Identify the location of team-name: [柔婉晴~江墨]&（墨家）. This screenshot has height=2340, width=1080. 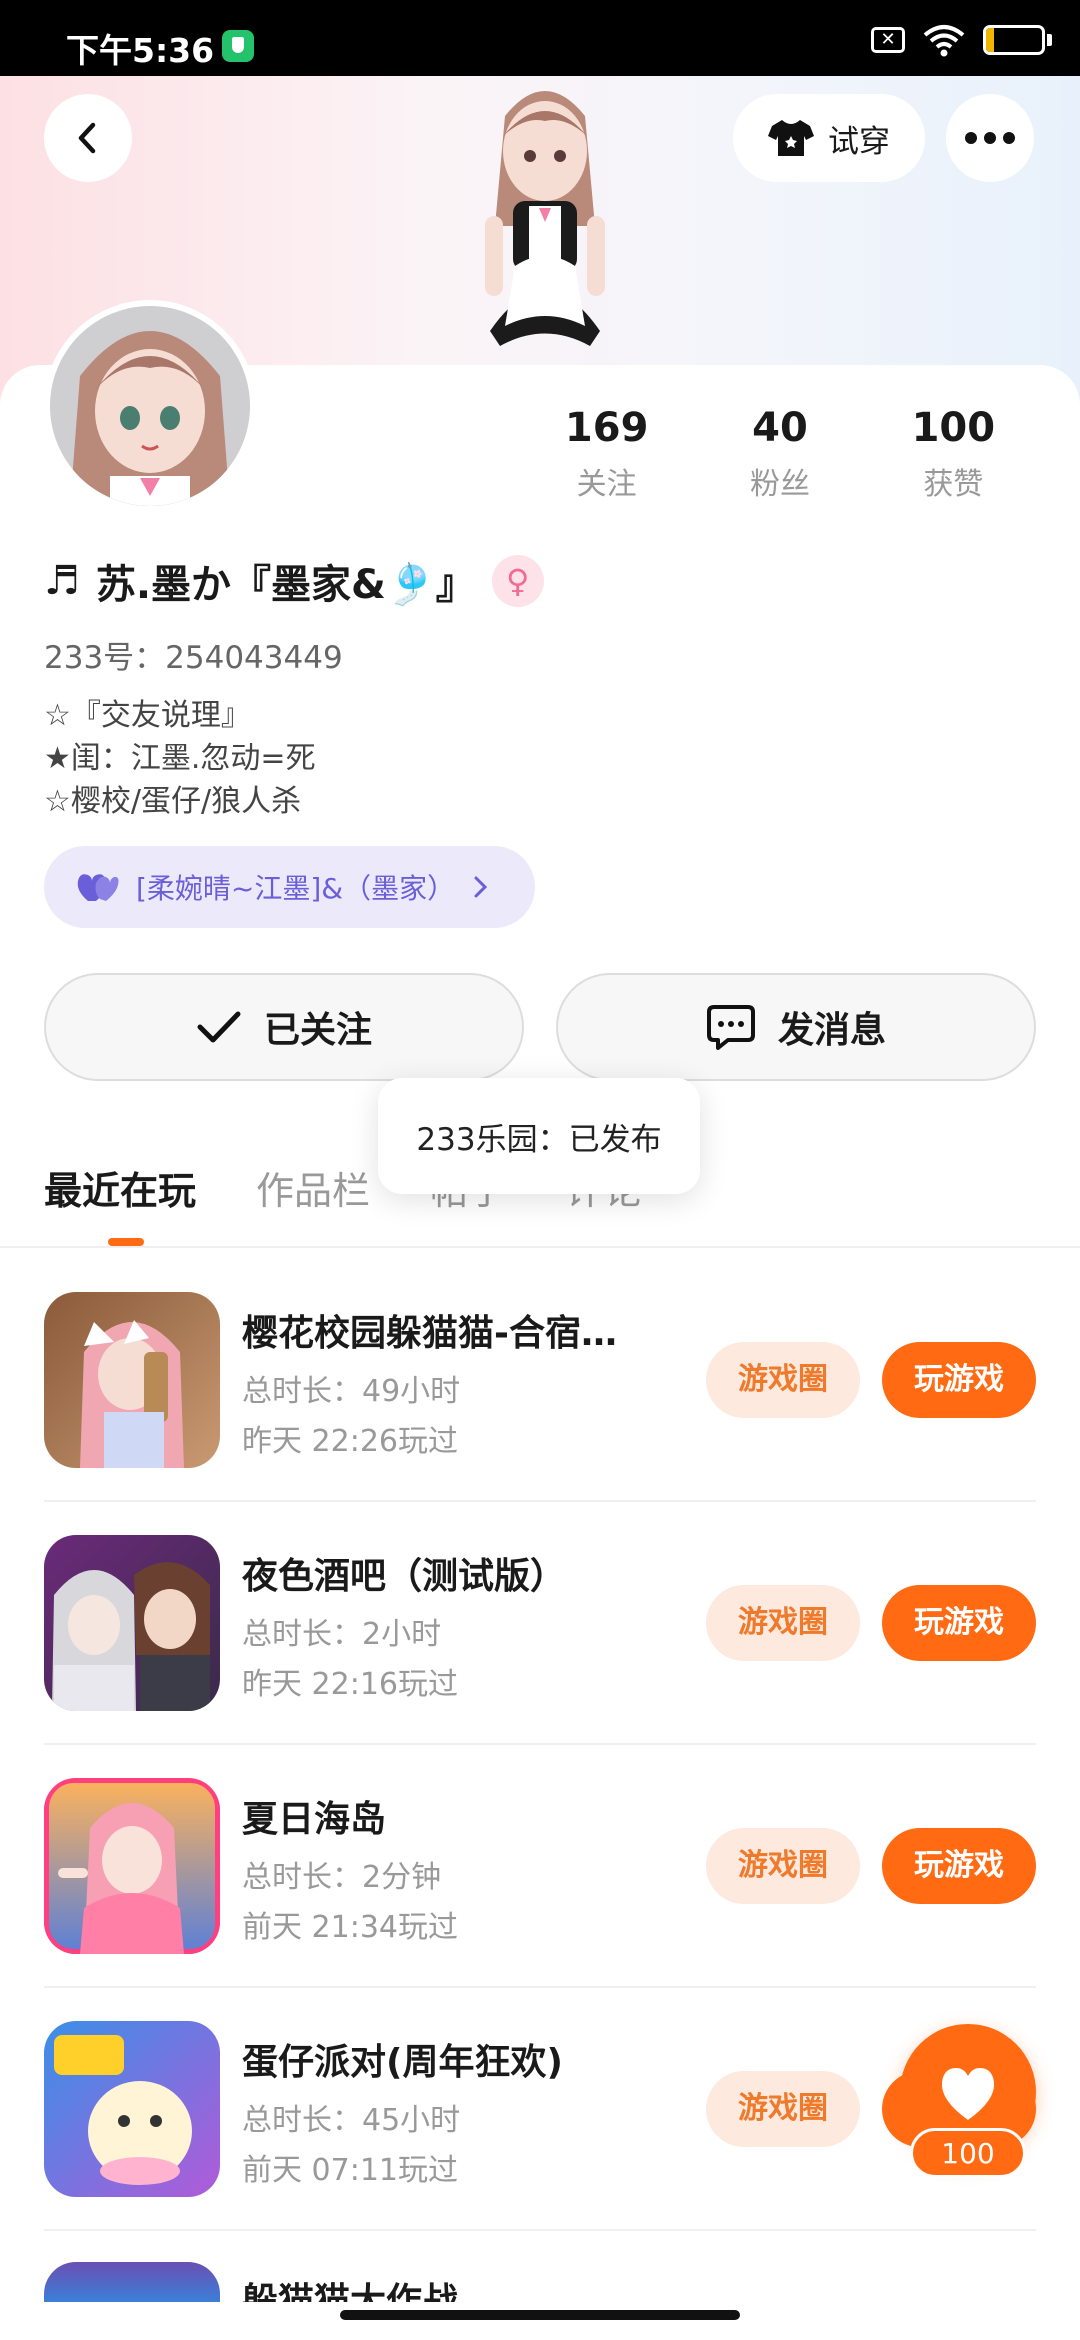
(296, 888).